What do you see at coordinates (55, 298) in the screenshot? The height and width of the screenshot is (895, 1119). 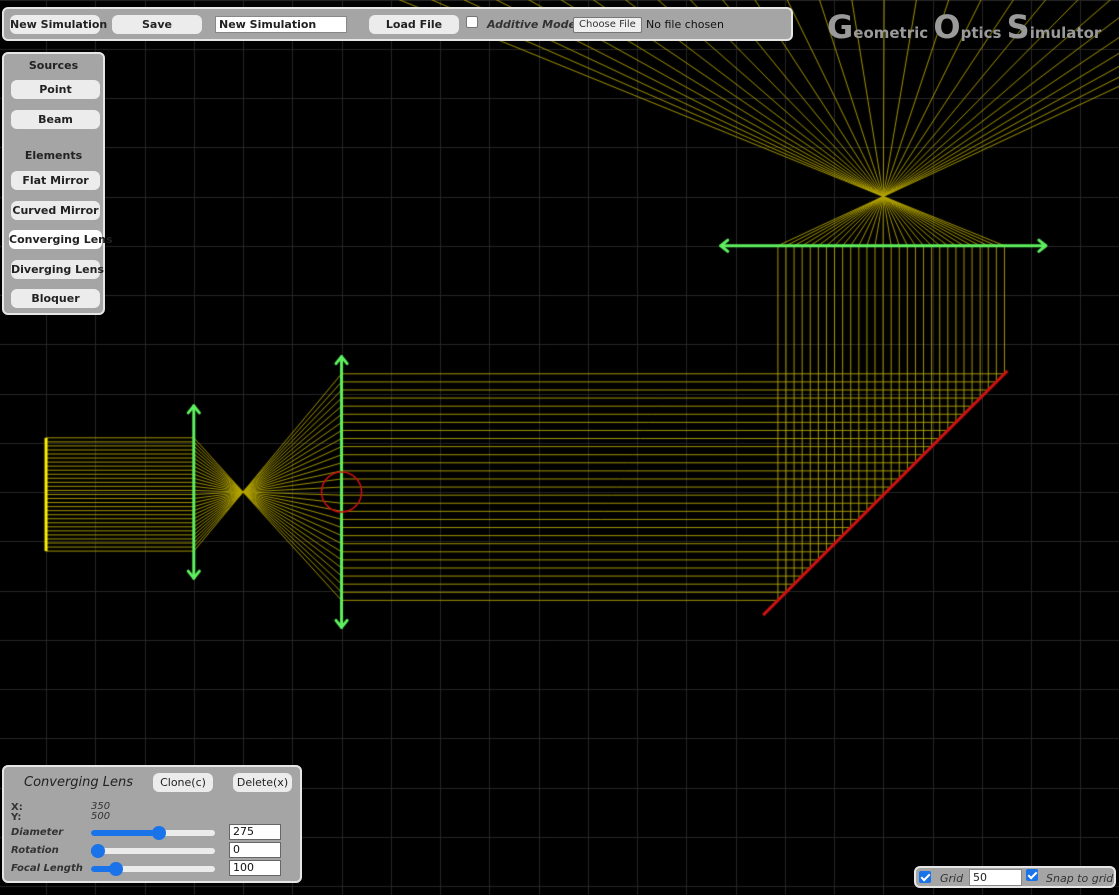 I see `blocker-button: Bloquer` at bounding box center [55, 298].